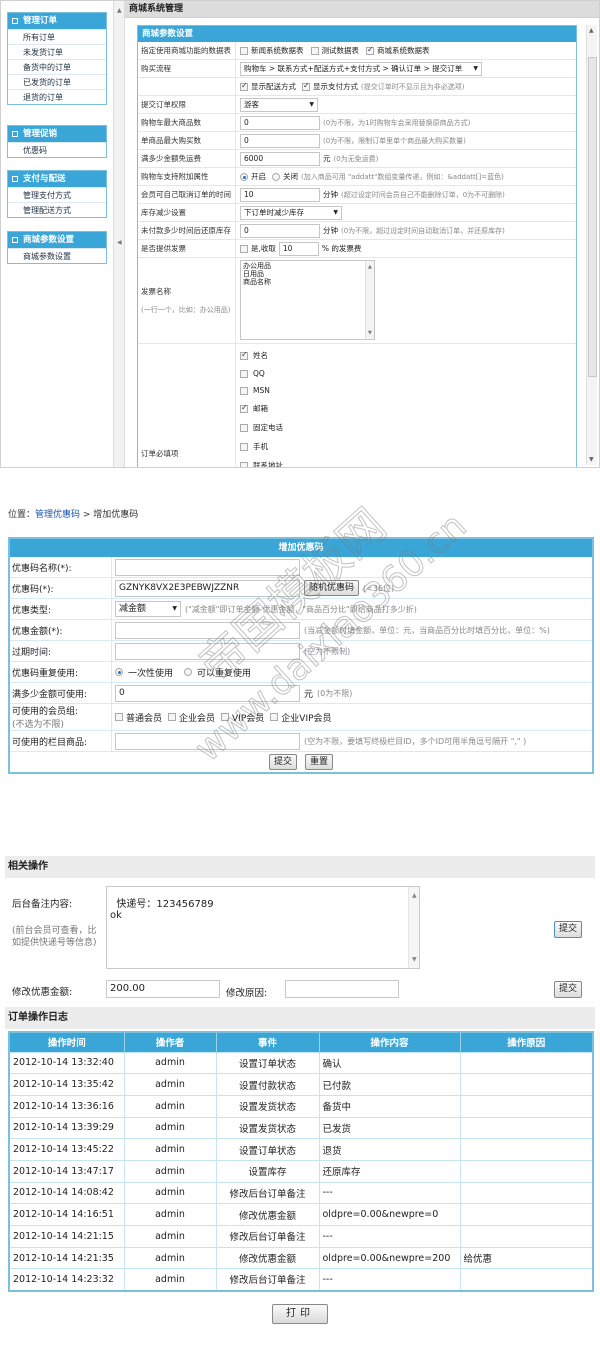 This screenshot has height=1350, width=600. Describe the element at coordinates (116, 515) in the screenshot. I see `breadcrumb-current: 增加优惠码` at that location.